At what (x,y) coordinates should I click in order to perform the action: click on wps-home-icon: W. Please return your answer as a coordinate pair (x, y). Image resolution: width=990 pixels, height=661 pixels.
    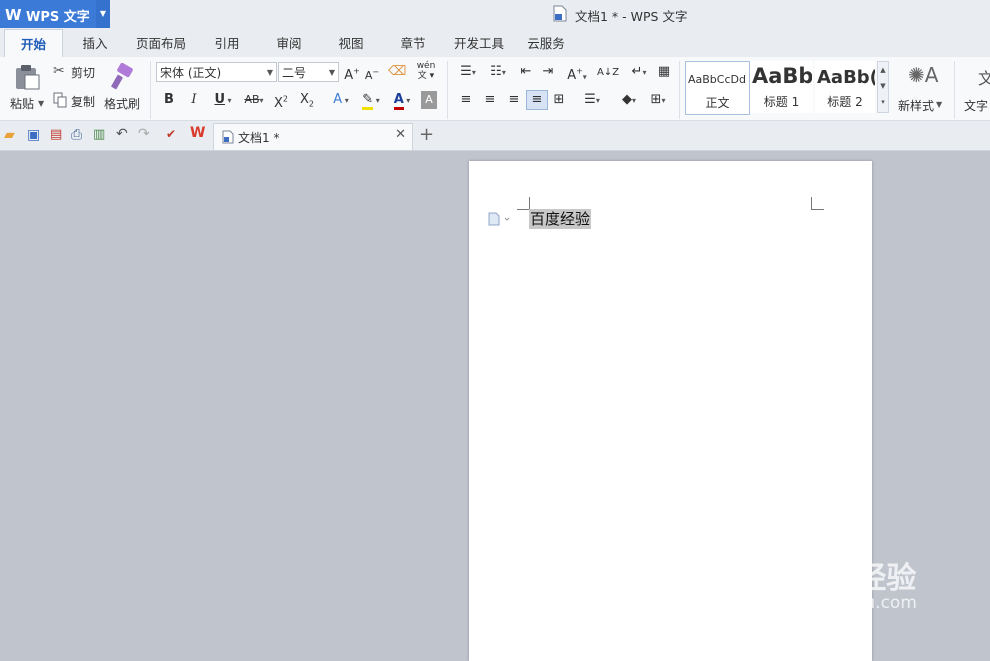
    Looking at the image, I should click on (197, 133).